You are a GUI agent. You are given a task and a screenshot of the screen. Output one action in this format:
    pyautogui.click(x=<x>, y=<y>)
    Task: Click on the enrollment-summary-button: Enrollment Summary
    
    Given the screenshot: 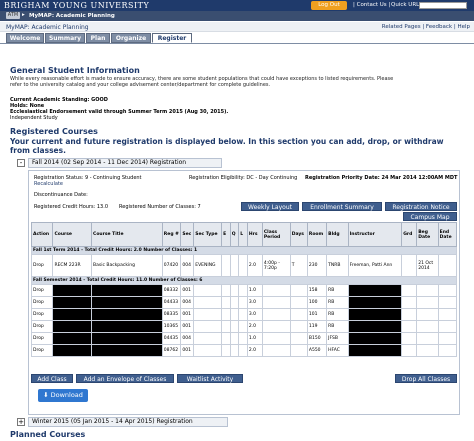 What is the action you would take?
    pyautogui.click(x=342, y=206)
    